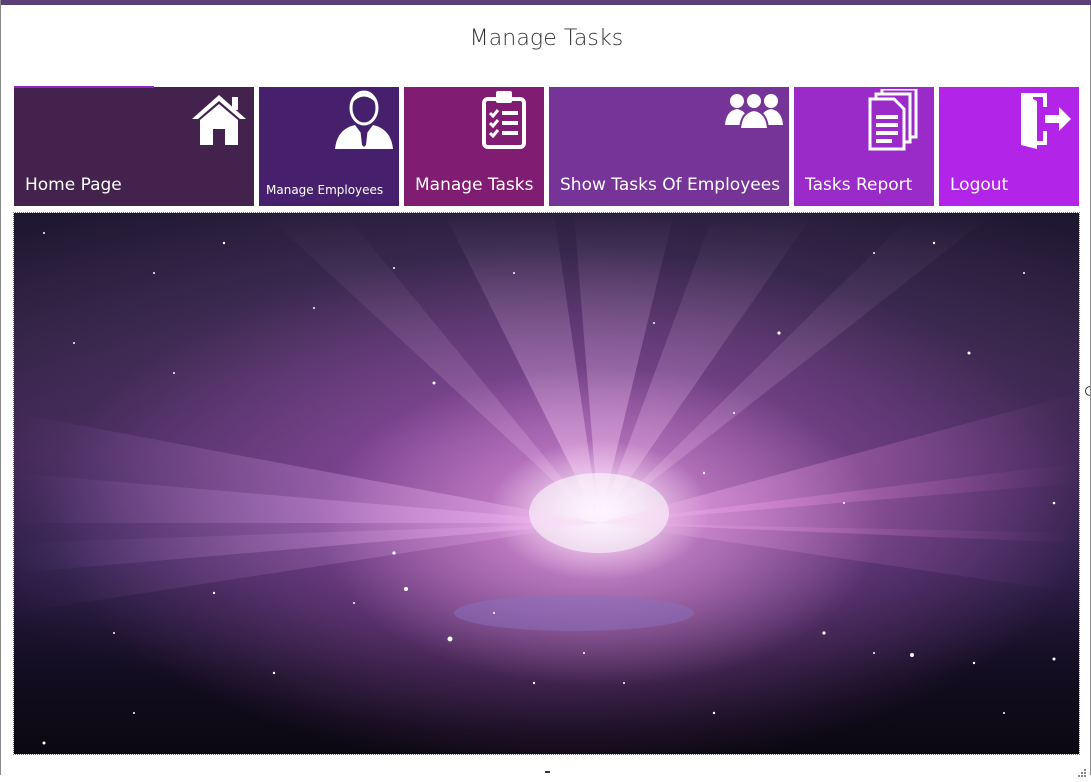 The height and width of the screenshot is (782, 1091). I want to click on bottom-caret, so click(547, 772).